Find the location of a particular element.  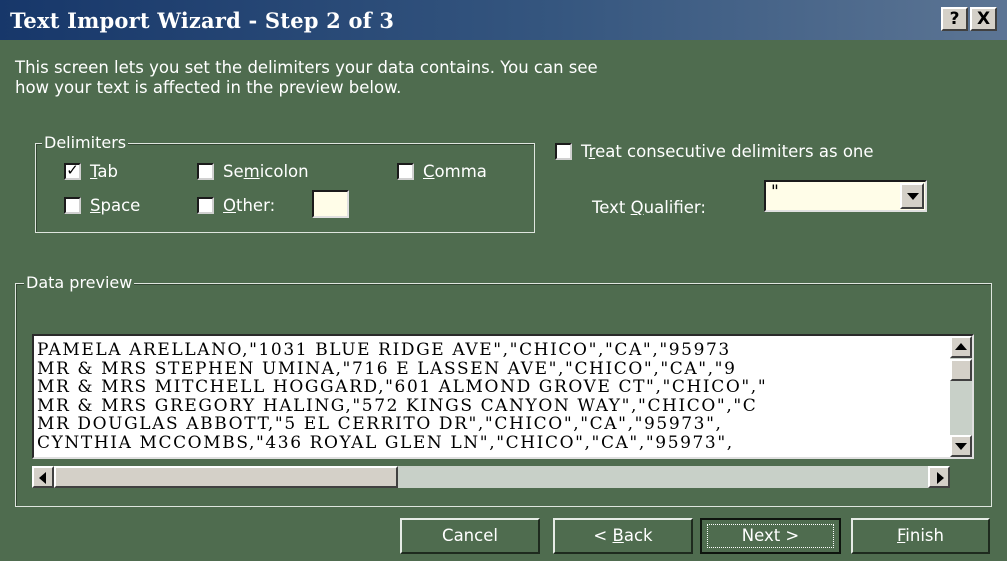

treat-consecutive-label: Treat consecutive delimiters as one is located at coordinates (727, 151).